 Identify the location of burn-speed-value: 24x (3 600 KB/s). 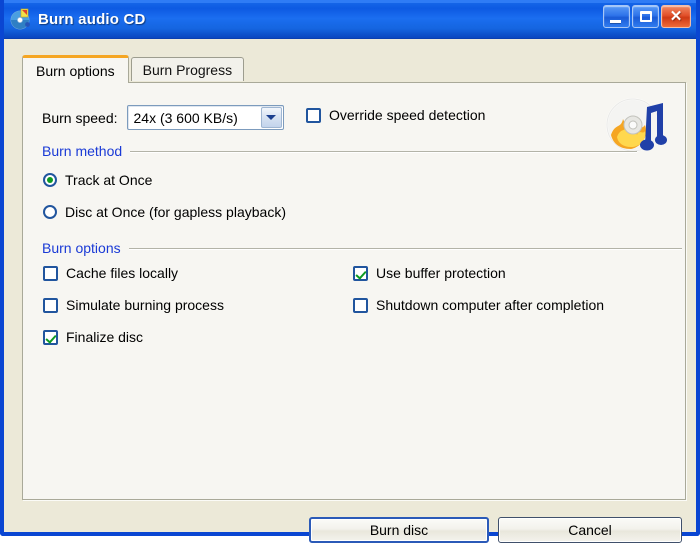
(185, 117).